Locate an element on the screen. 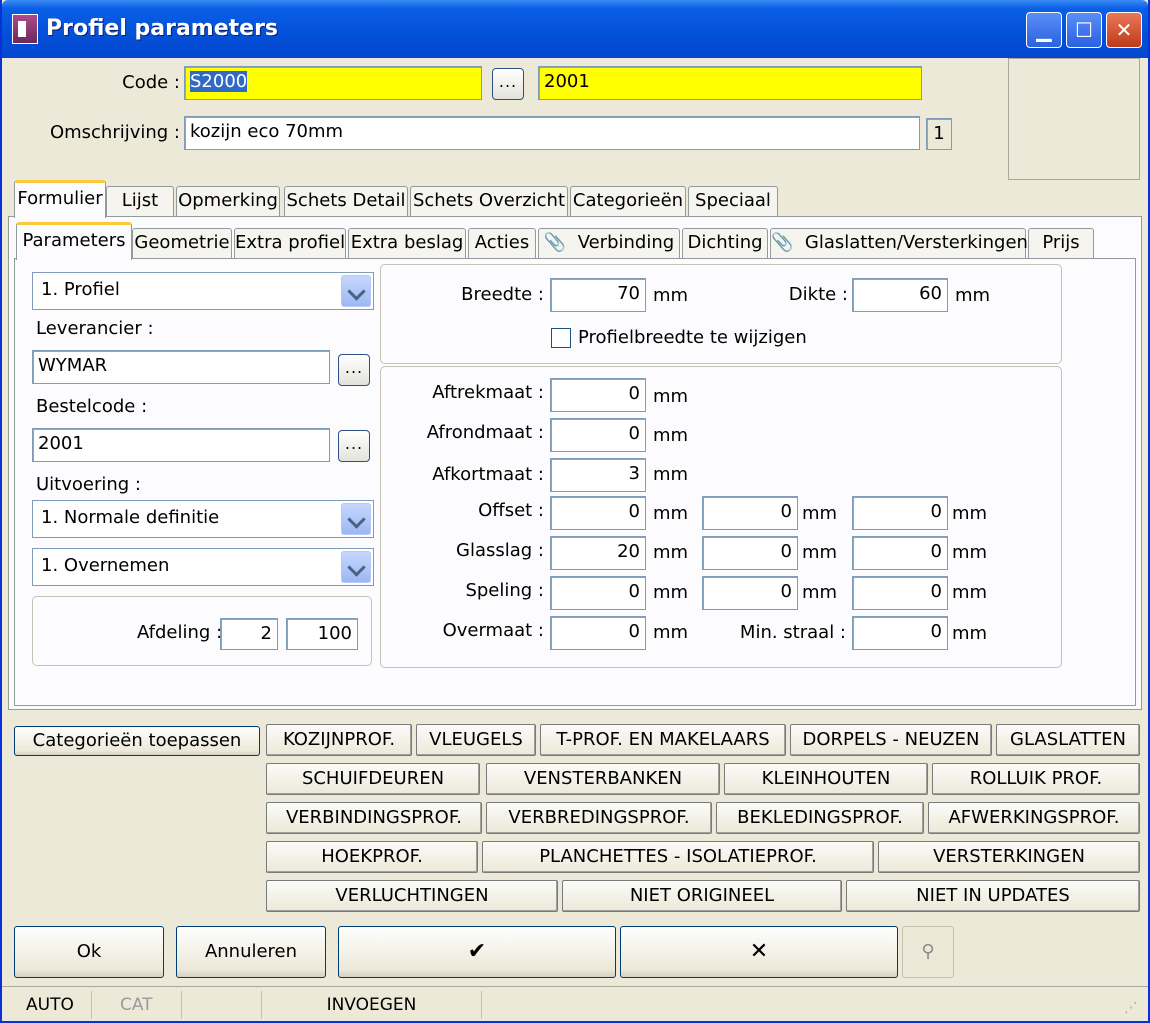  profielbreedte-label: Profielbreedte te wijzigen is located at coordinates (692, 337).